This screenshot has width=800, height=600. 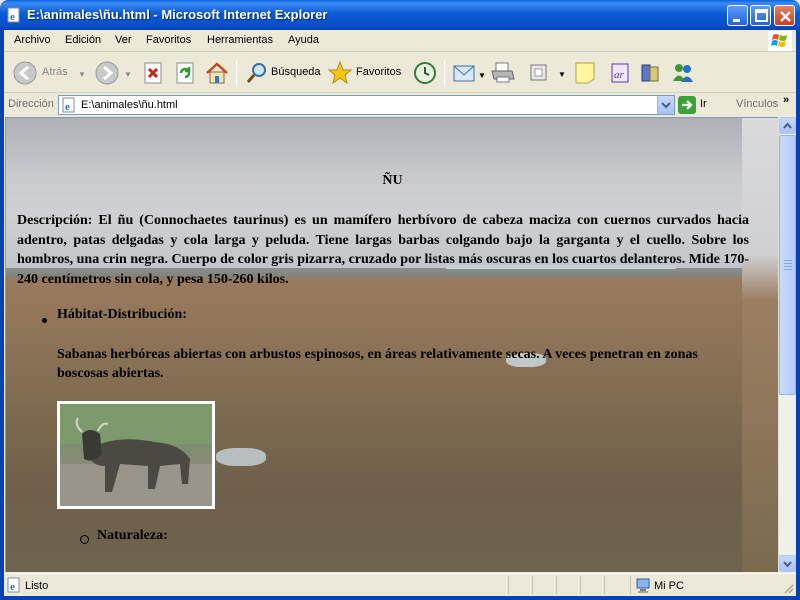 What do you see at coordinates (737, 15) in the screenshot?
I see `minimize-button` at bounding box center [737, 15].